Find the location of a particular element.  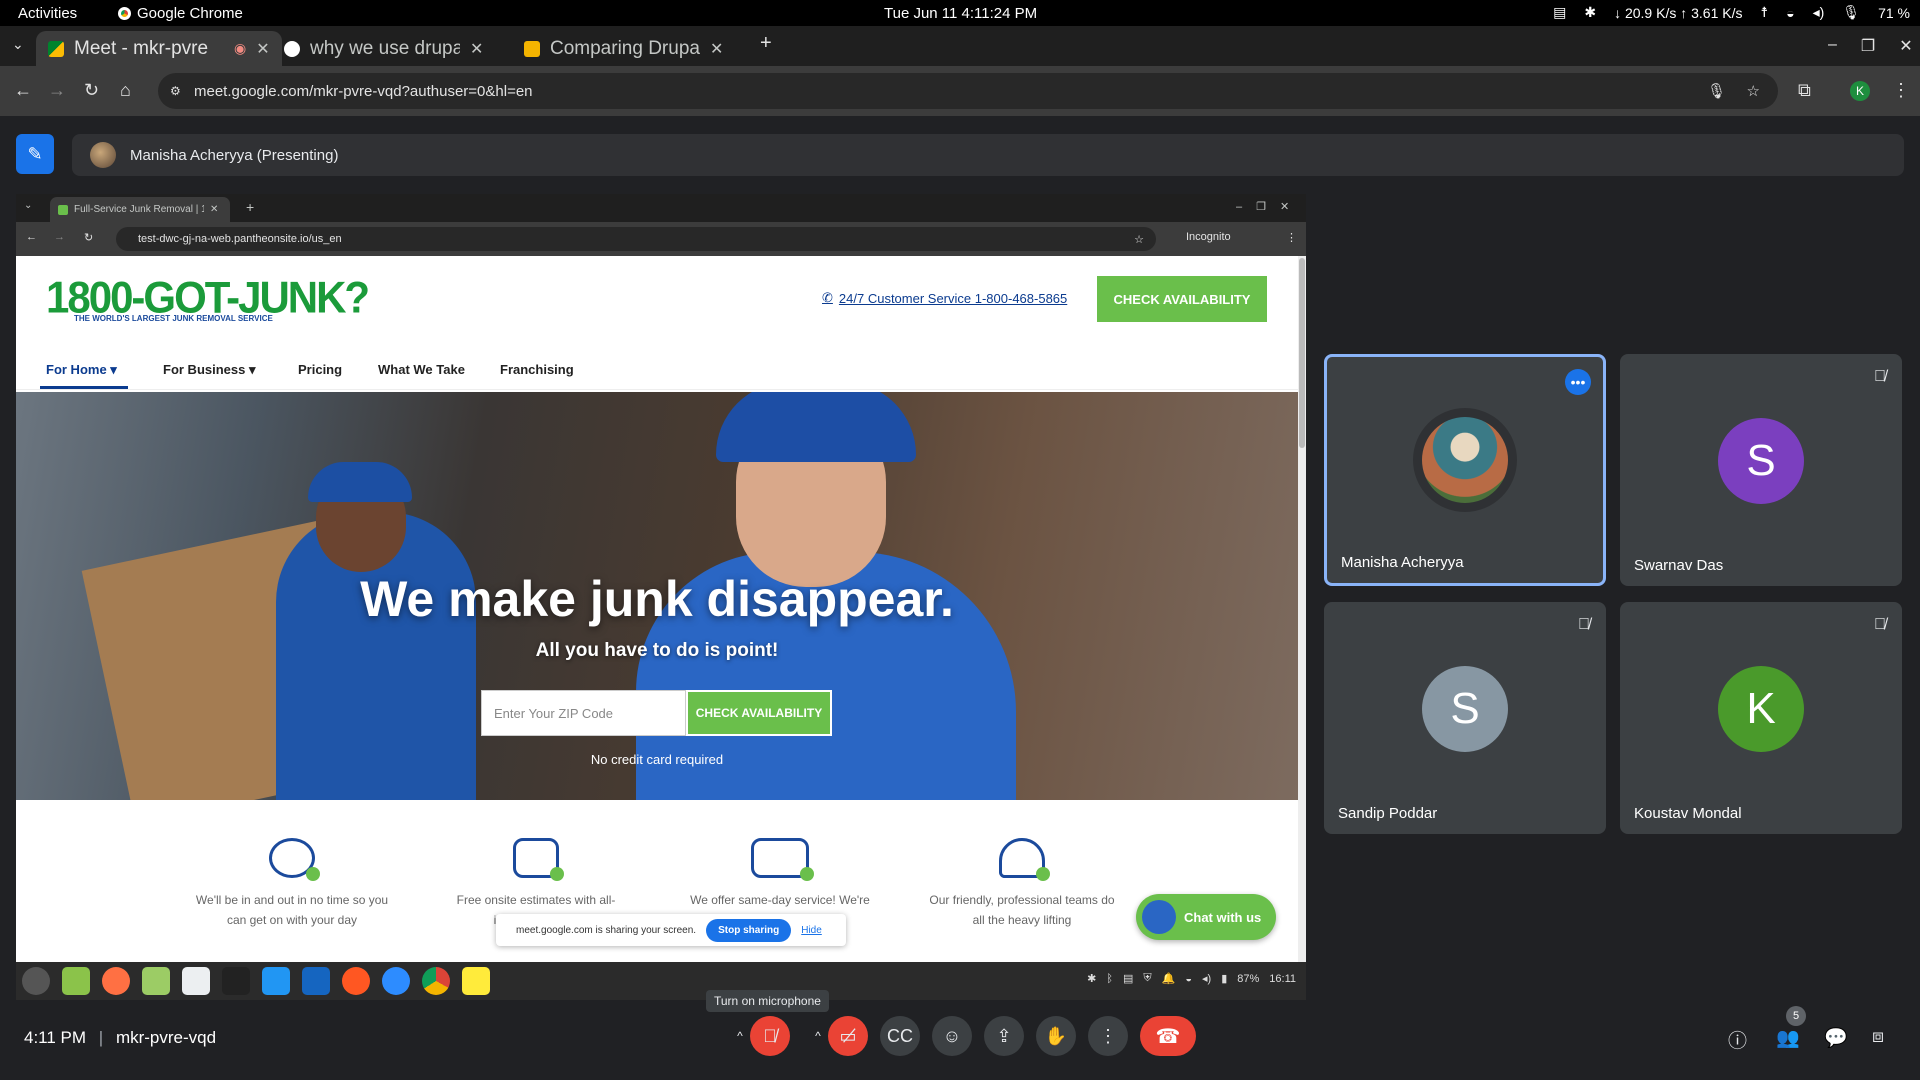

back-icon: ← is located at coordinates (23, 90).